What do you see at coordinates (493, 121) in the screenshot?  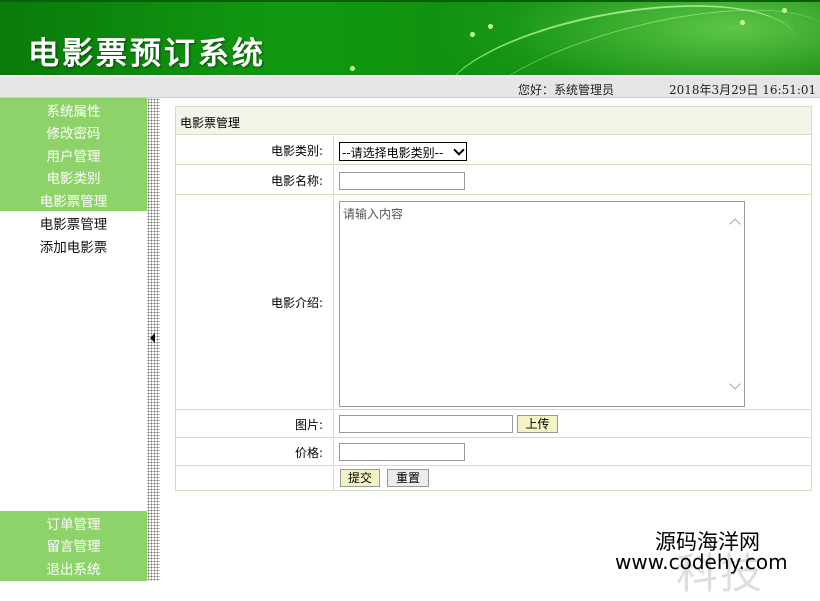 I see `panel-title: 电影票管理` at bounding box center [493, 121].